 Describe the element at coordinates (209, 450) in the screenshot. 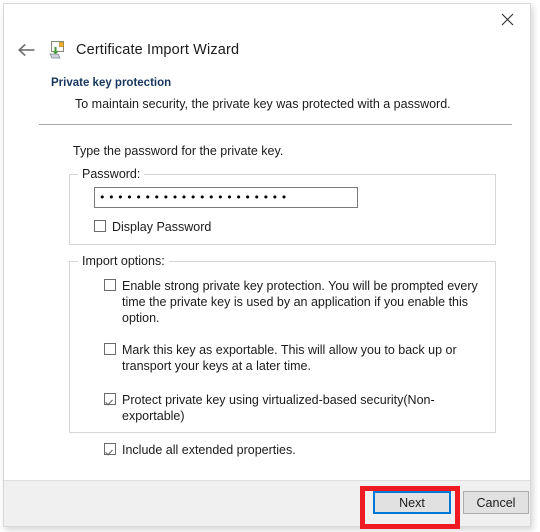

I see `extended-properties-label: Include all extended properties.` at that location.